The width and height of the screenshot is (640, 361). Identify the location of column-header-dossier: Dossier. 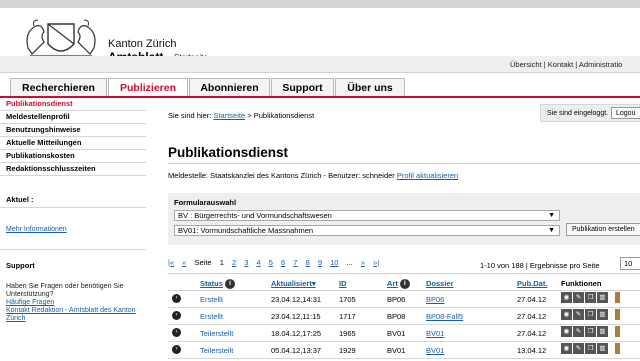
(440, 283).